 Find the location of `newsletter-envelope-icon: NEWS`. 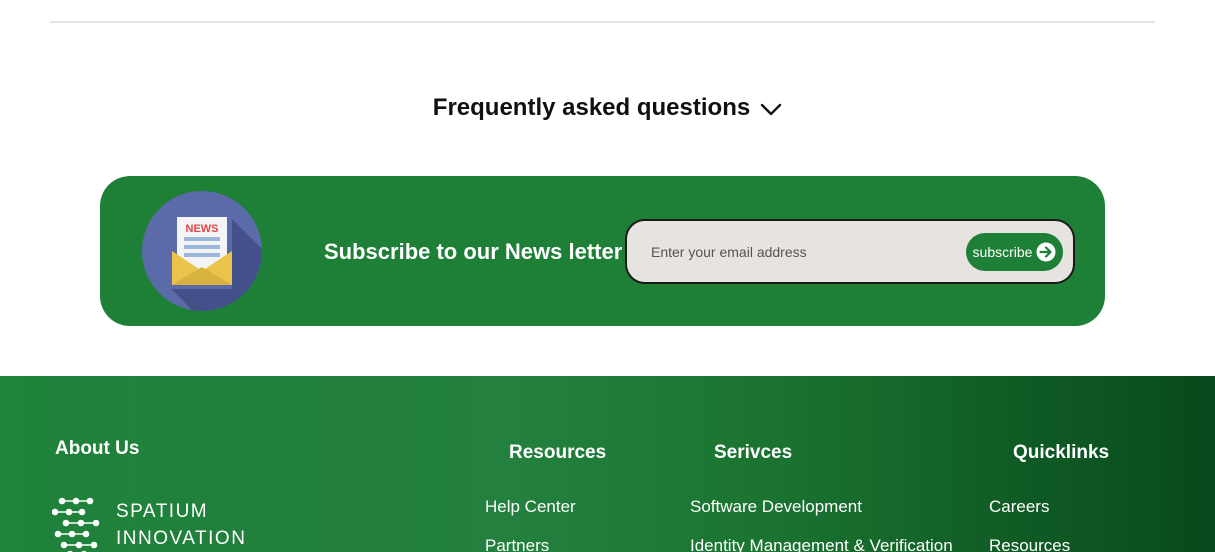

newsletter-envelope-icon: NEWS is located at coordinates (202, 251).